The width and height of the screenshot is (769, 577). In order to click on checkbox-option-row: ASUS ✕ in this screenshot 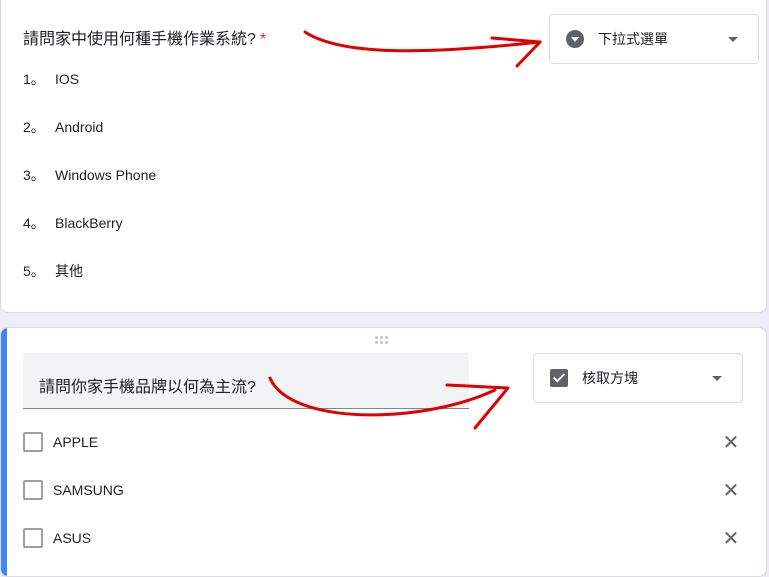, I will do `click(383, 538)`.